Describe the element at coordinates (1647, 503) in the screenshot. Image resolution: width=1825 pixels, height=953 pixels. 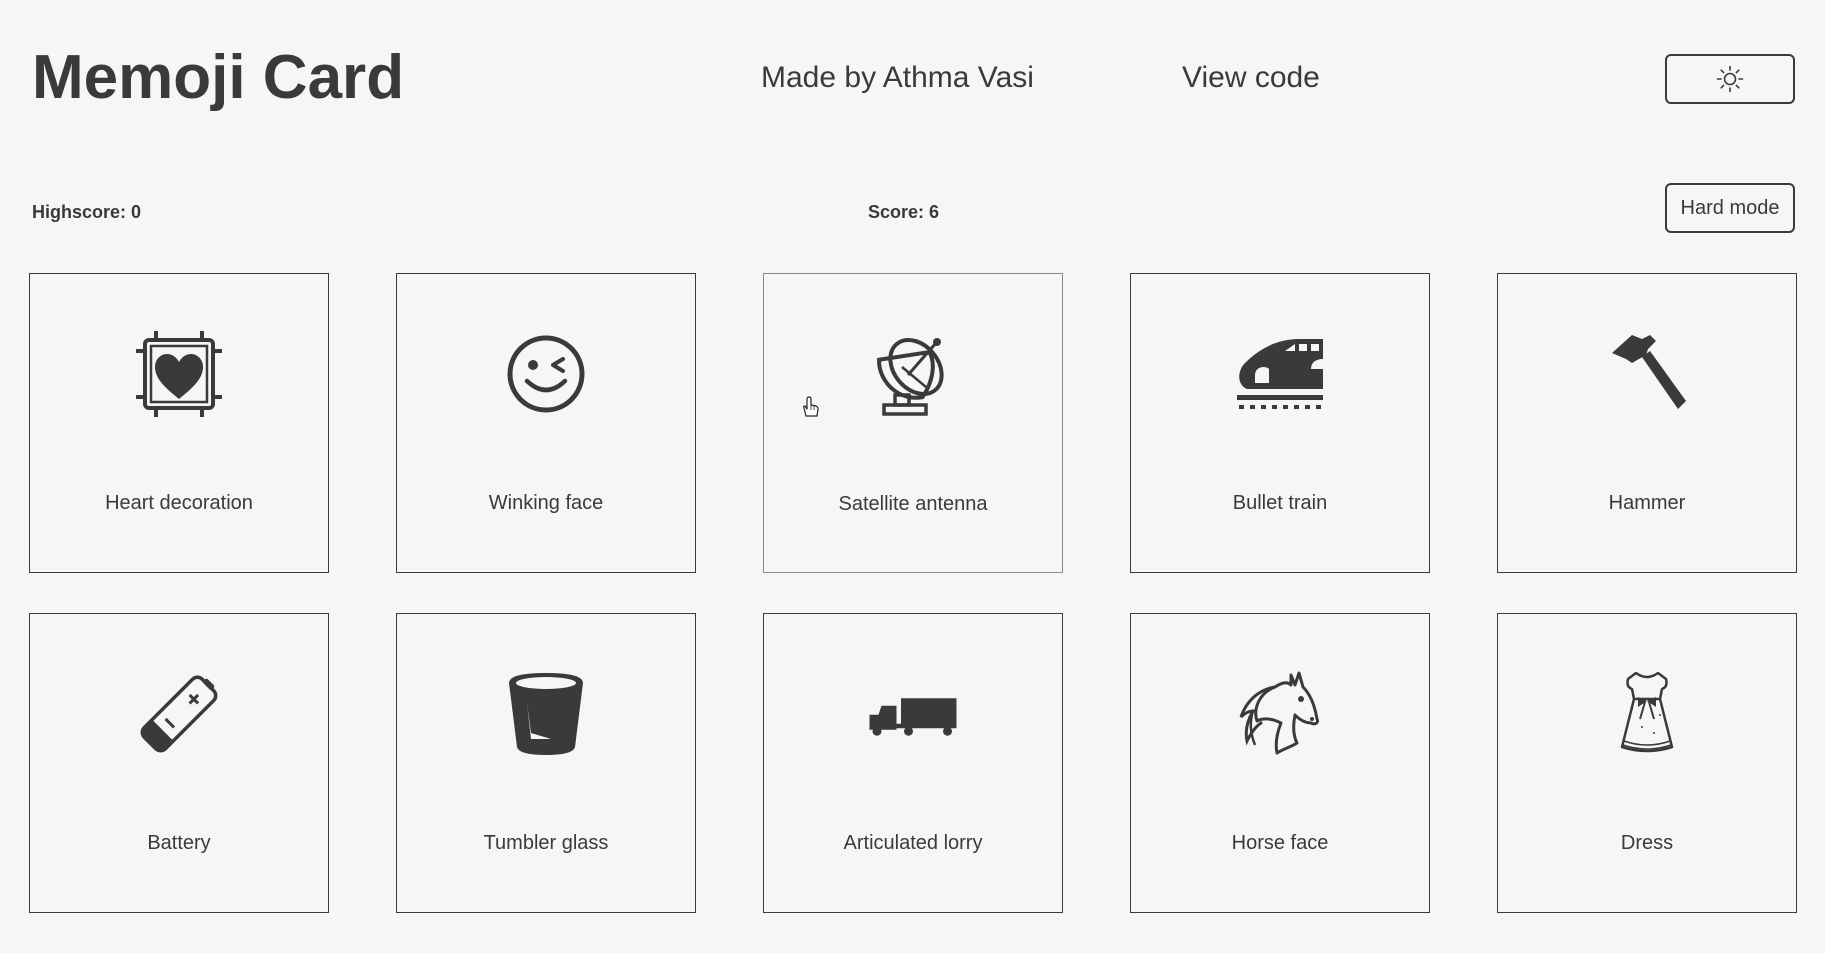
I see `card-label: Hammer` at that location.